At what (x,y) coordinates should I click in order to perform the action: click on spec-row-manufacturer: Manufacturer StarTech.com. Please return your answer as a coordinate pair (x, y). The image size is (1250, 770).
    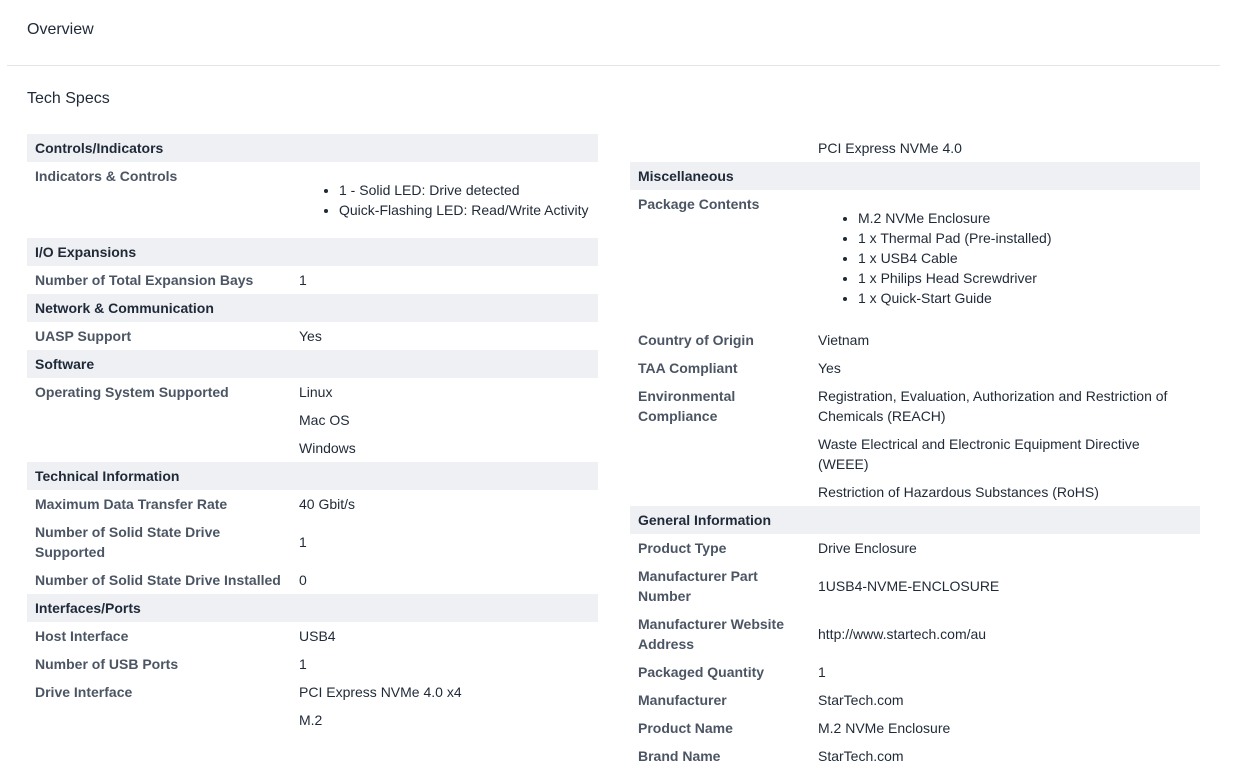
    Looking at the image, I should click on (915, 700).